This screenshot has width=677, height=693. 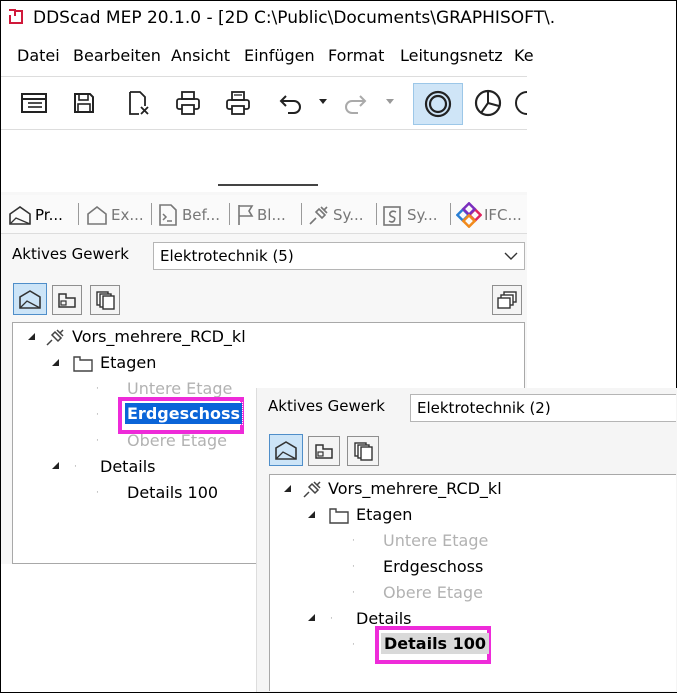 What do you see at coordinates (97, 215) in the screenshot?
I see `house-outline-icon` at bounding box center [97, 215].